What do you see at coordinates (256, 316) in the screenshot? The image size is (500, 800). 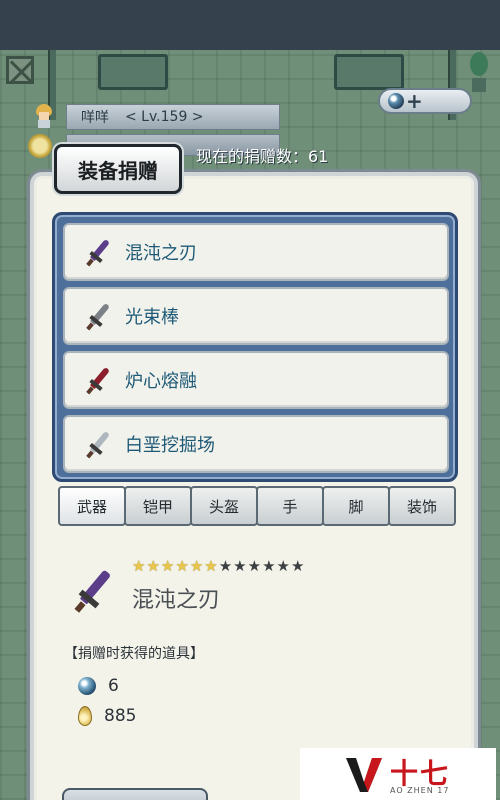 I see `list-item-beam-rod: 光束棒` at bounding box center [256, 316].